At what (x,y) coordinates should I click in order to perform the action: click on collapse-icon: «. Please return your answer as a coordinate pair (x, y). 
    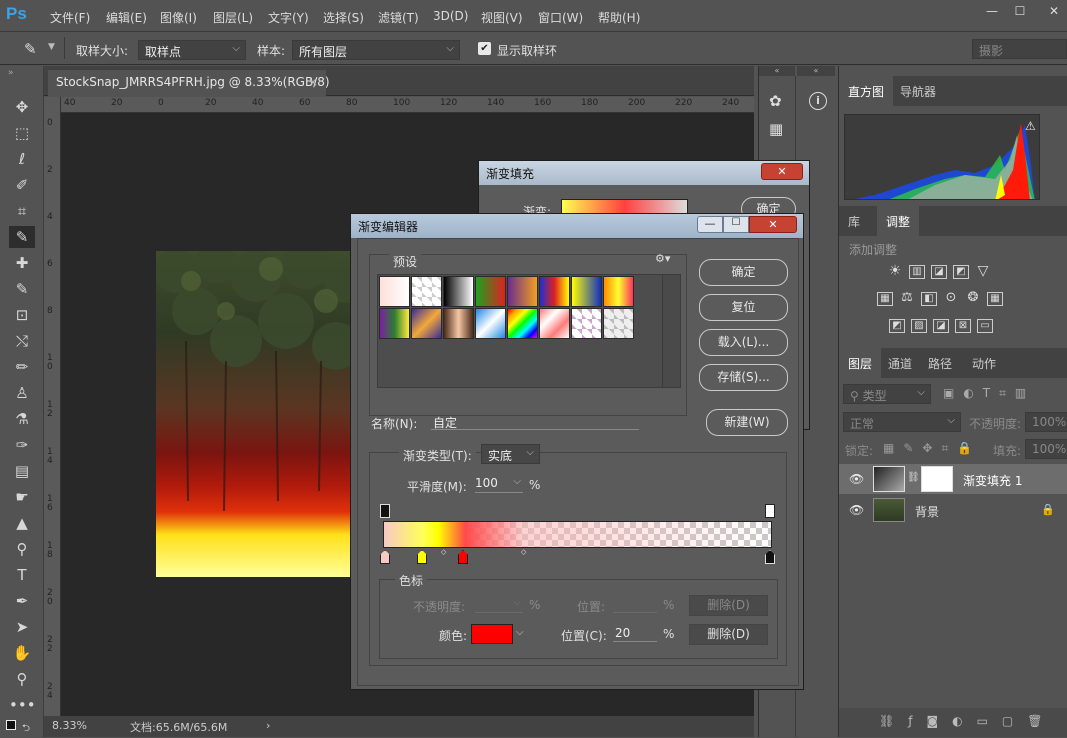
    Looking at the image, I should click on (816, 71).